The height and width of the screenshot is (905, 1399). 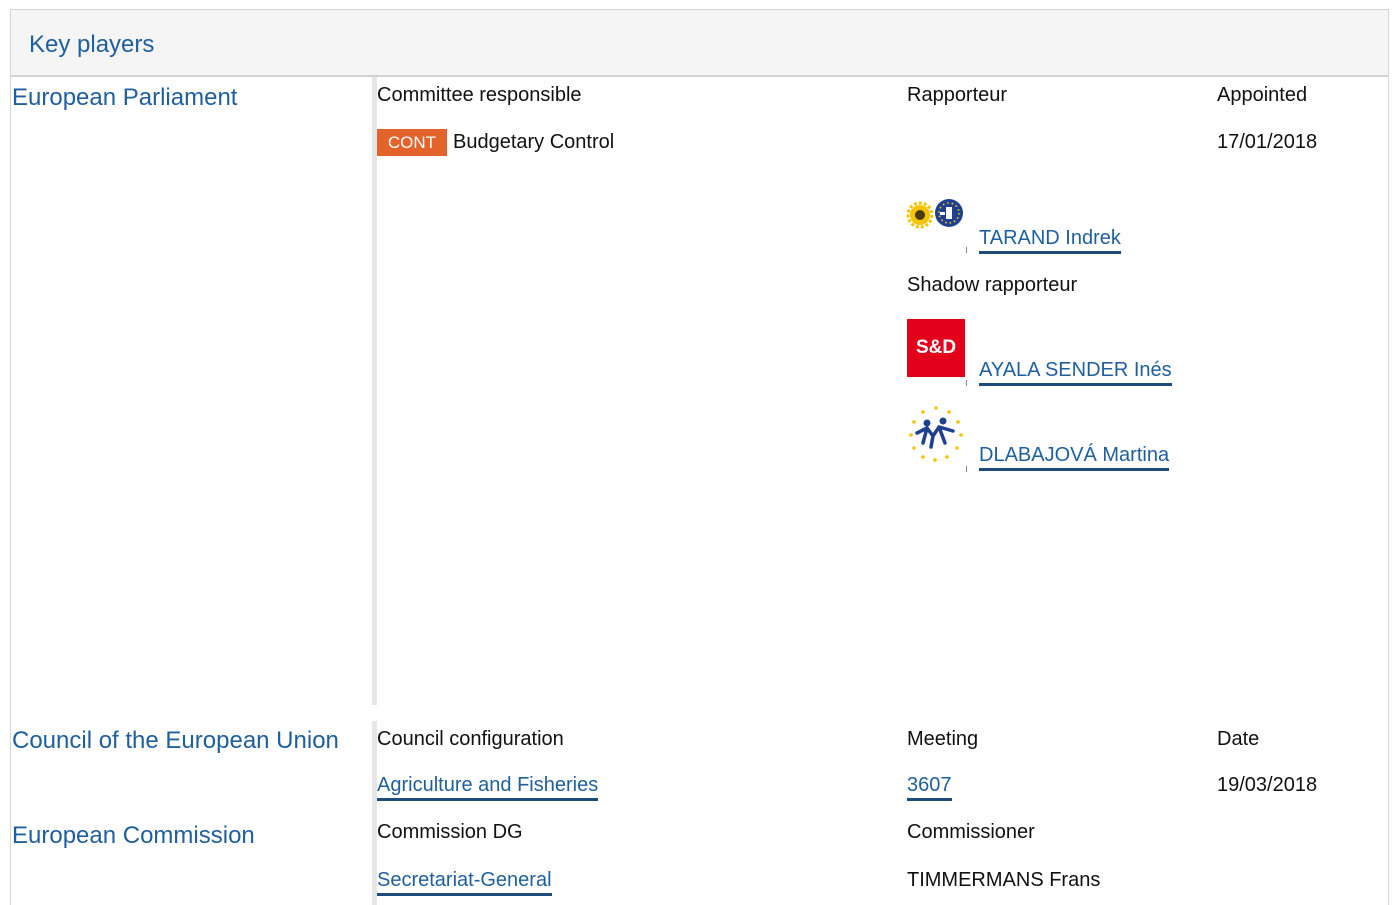 What do you see at coordinates (1050, 240) in the screenshot?
I see `rapporteur-tarand-indrek: TARAND Indrek` at bounding box center [1050, 240].